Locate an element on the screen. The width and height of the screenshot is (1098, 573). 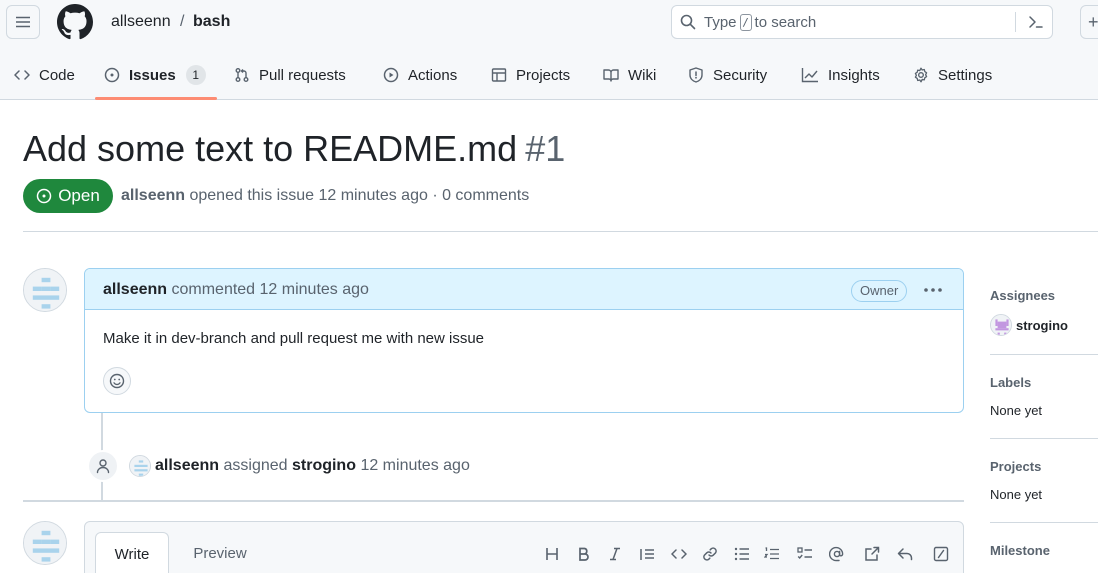
tab-preview: Preview is located at coordinates (220, 552).